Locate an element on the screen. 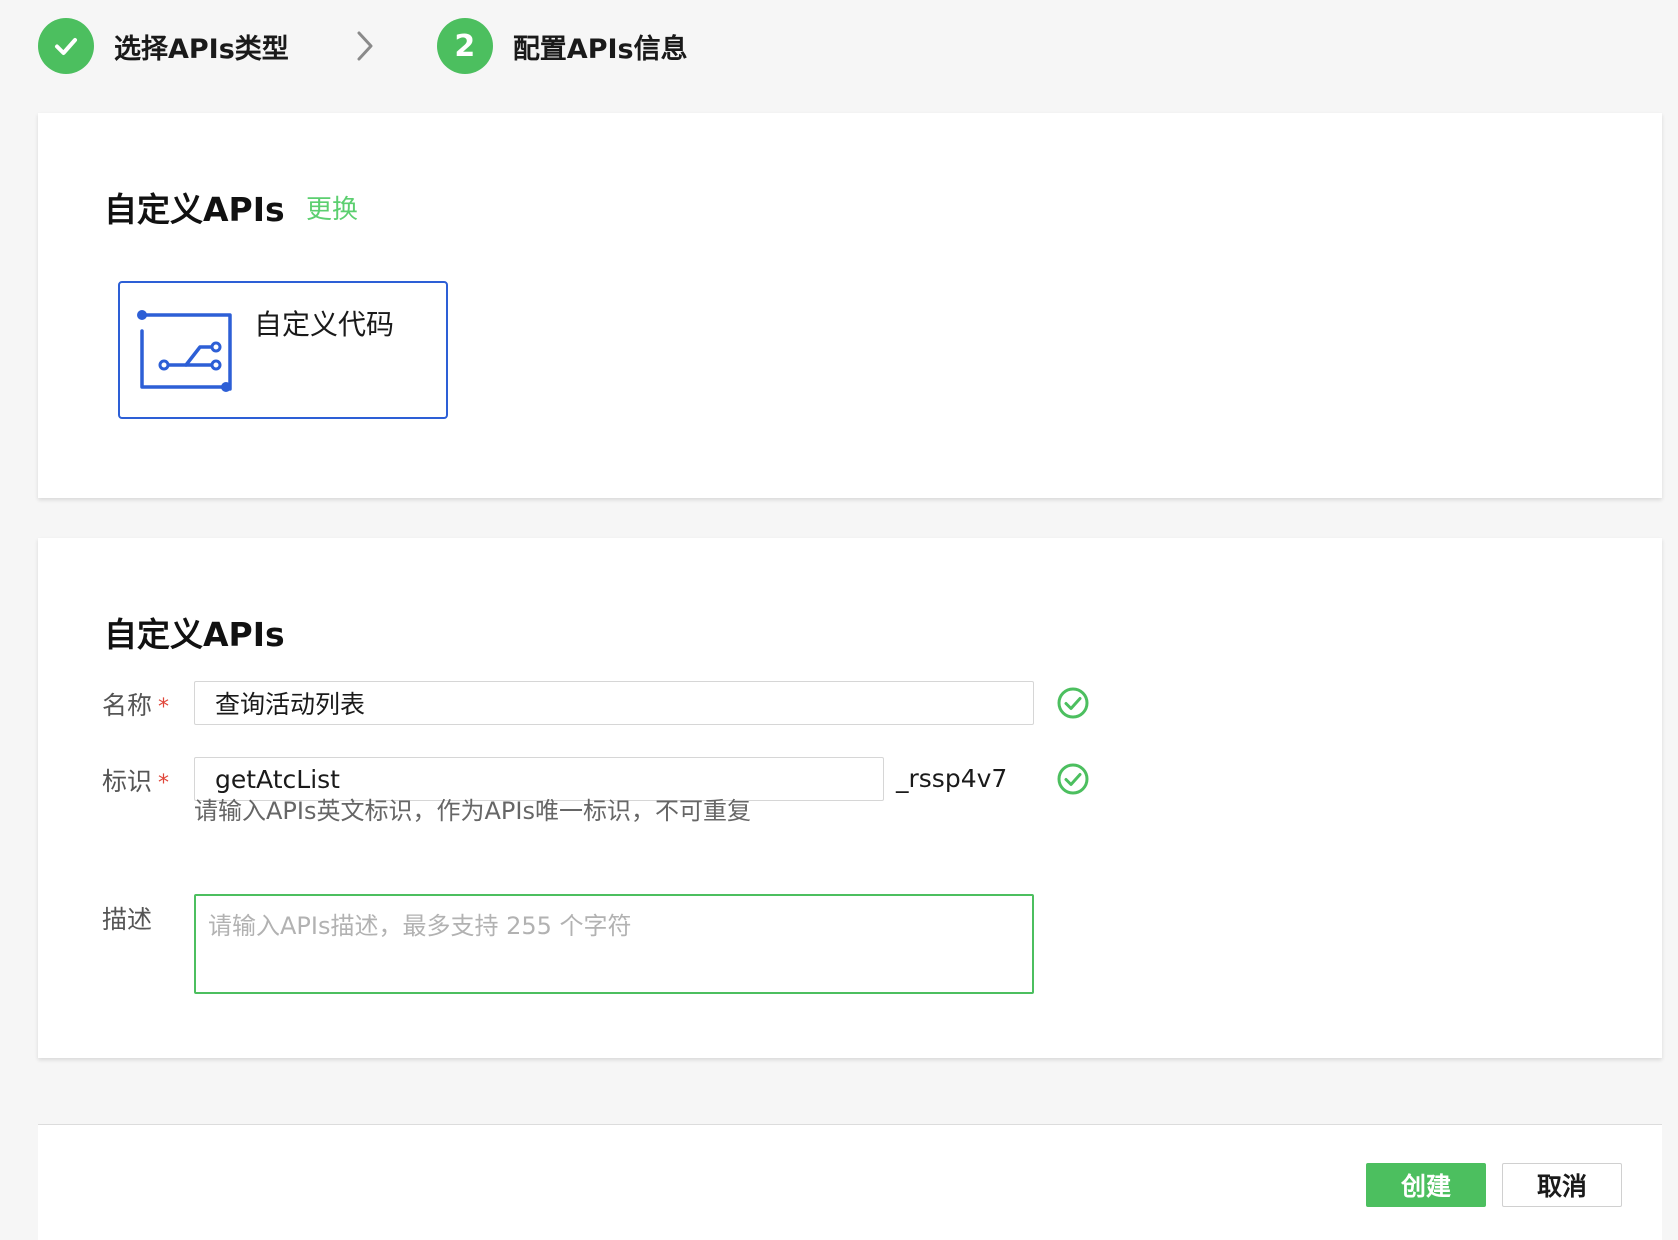 This screenshot has height=1240, width=1678. custom-code-icon is located at coordinates (184, 351).